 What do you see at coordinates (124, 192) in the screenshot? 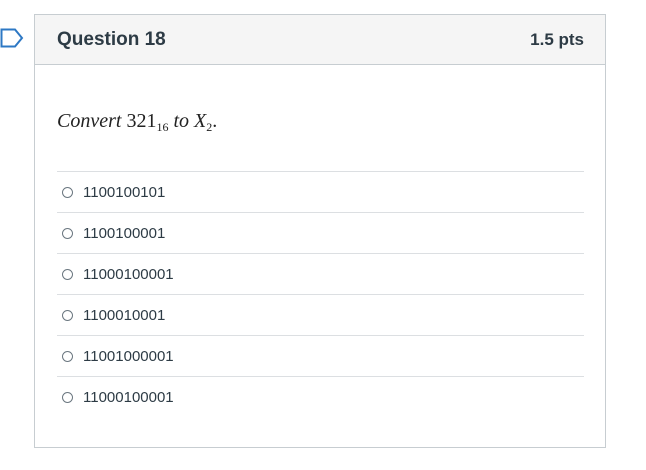
I see `answer-label: 1100100101` at bounding box center [124, 192].